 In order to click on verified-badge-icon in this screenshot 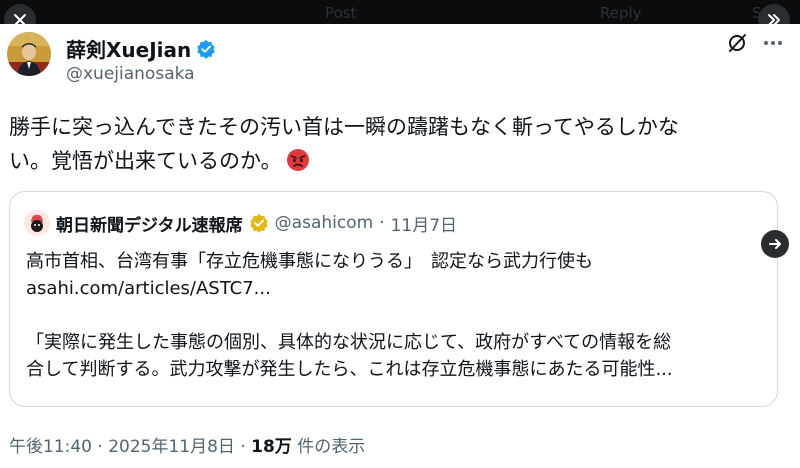, I will do `click(206, 49)`.